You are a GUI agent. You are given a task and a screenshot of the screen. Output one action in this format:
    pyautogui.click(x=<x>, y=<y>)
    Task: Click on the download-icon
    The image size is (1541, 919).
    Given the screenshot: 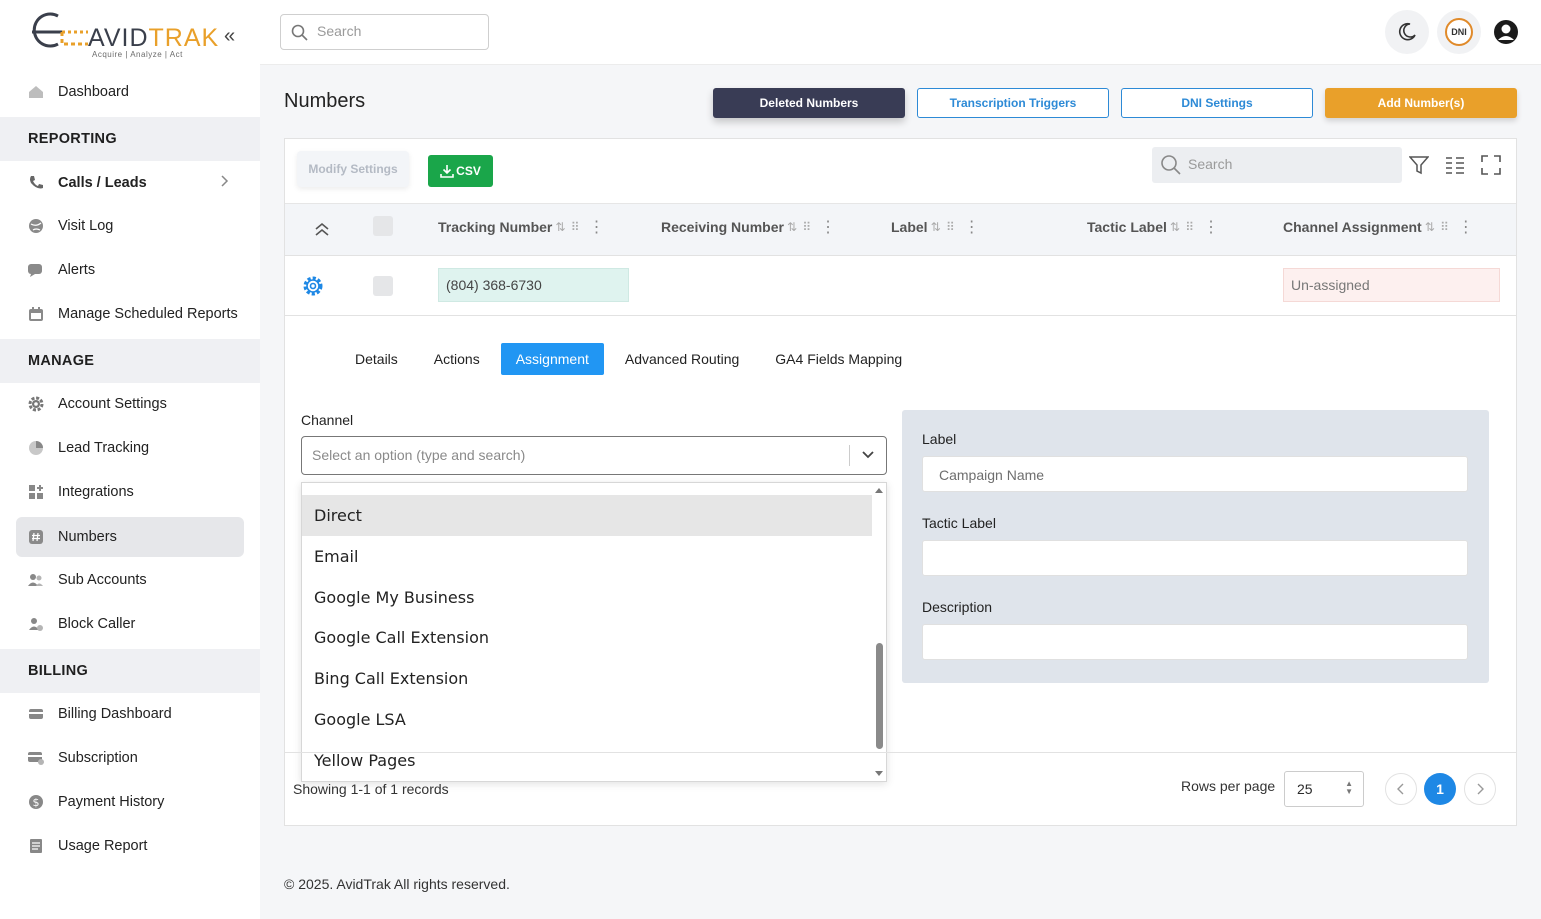 What is the action you would take?
    pyautogui.click(x=447, y=171)
    